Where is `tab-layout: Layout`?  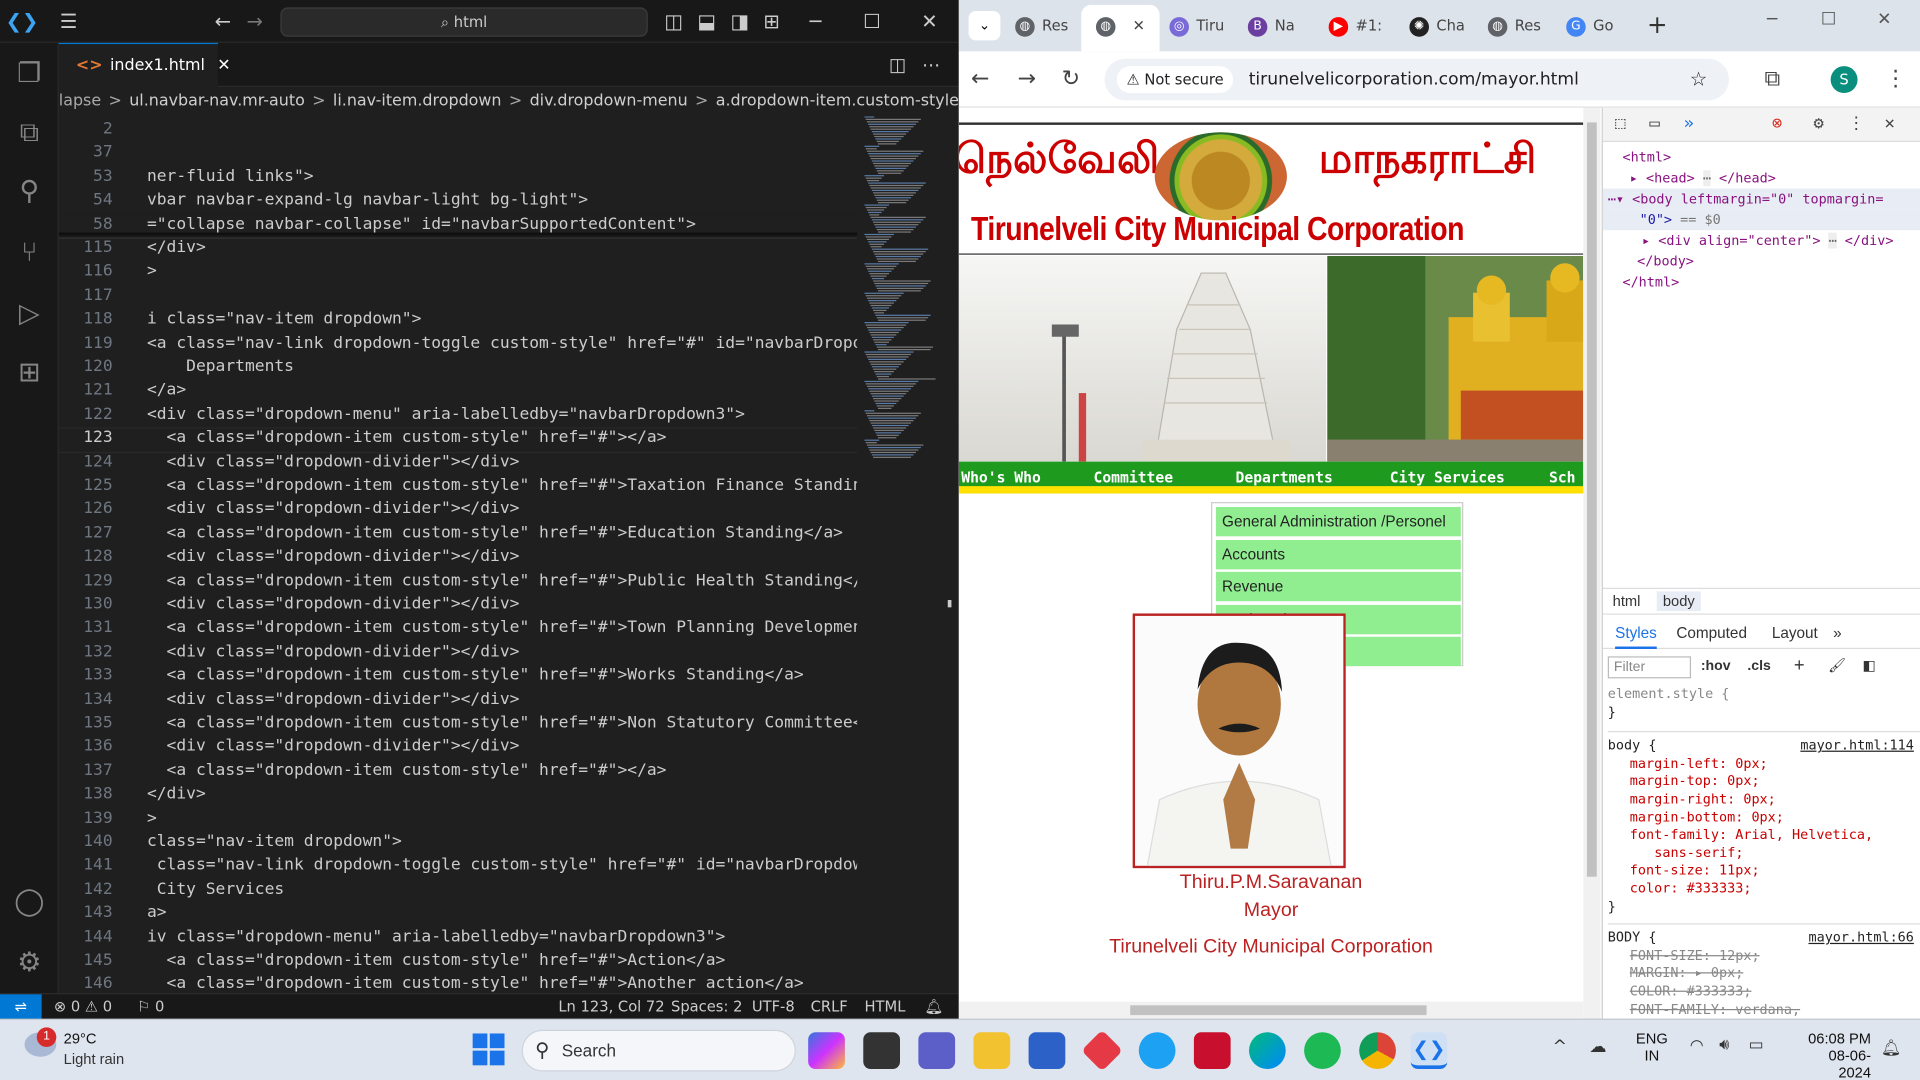
tab-layout: Layout is located at coordinates (1795, 633).